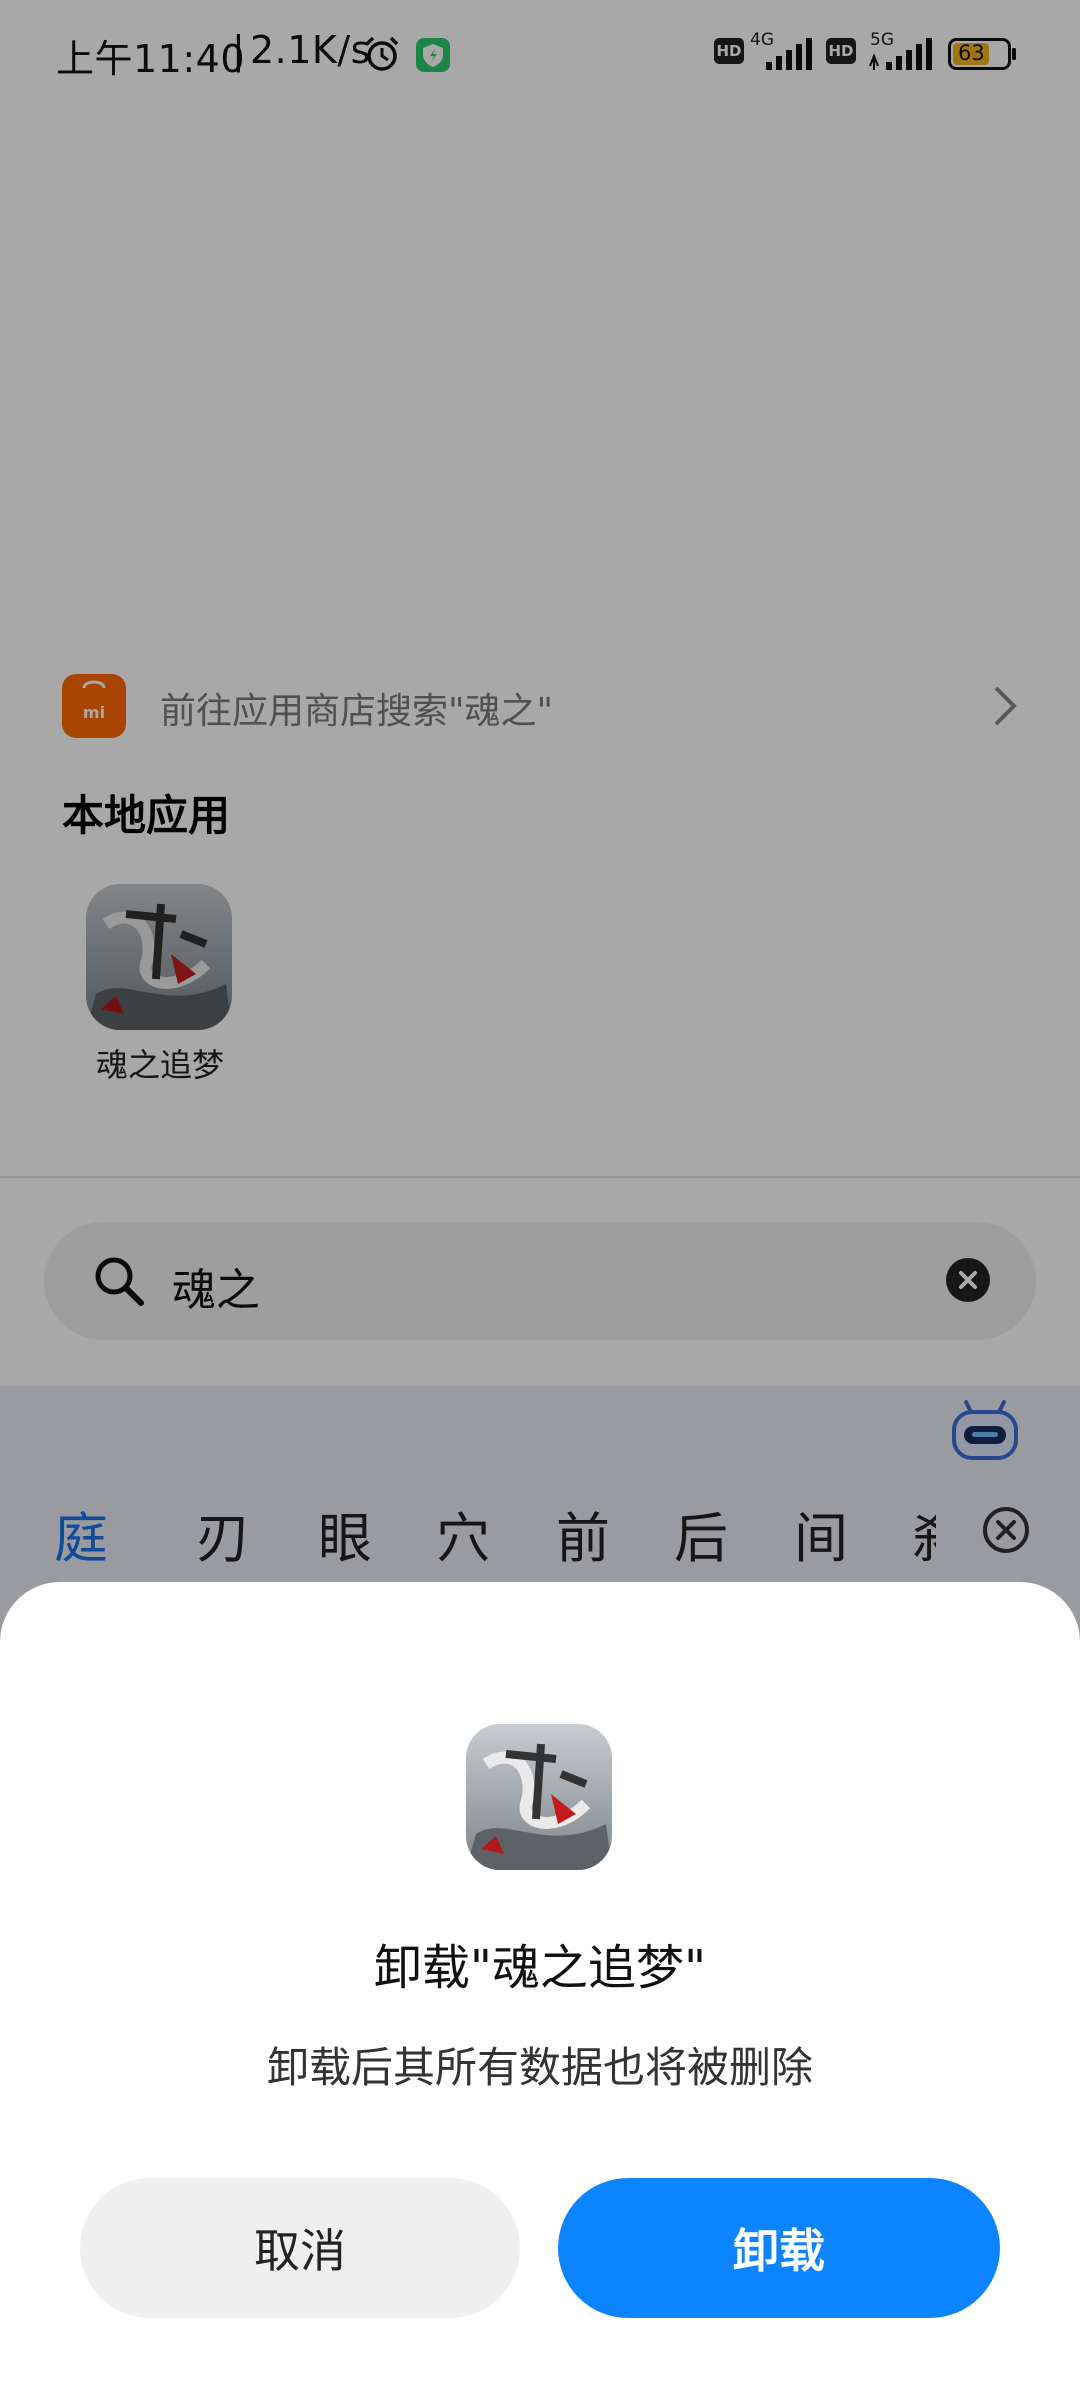 The height and width of the screenshot is (2400, 1080). Describe the element at coordinates (540, 1968) in the screenshot. I see `dialog-title: 卸载"魂之追梦"` at that location.